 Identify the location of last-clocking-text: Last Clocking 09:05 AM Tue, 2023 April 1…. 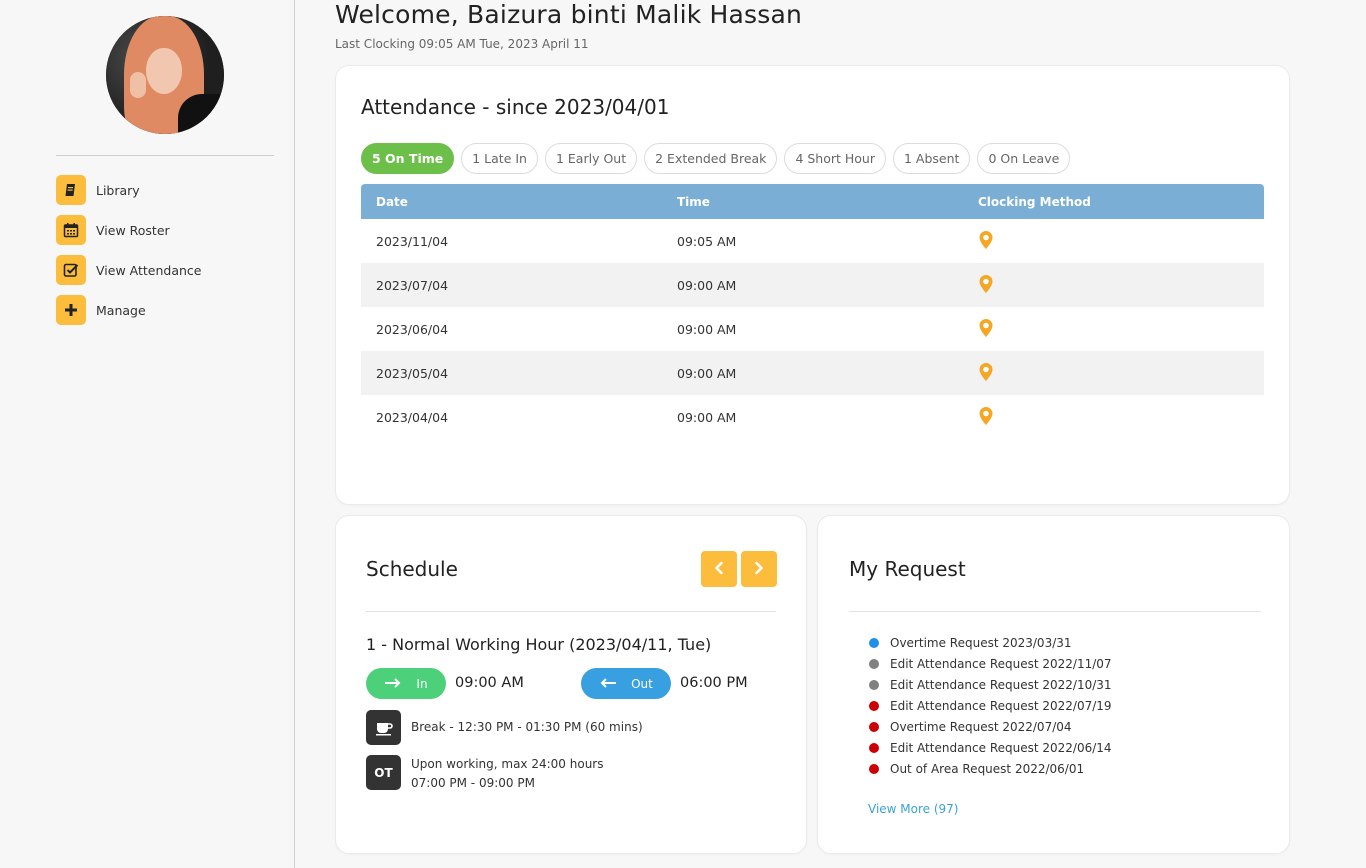
(462, 44).